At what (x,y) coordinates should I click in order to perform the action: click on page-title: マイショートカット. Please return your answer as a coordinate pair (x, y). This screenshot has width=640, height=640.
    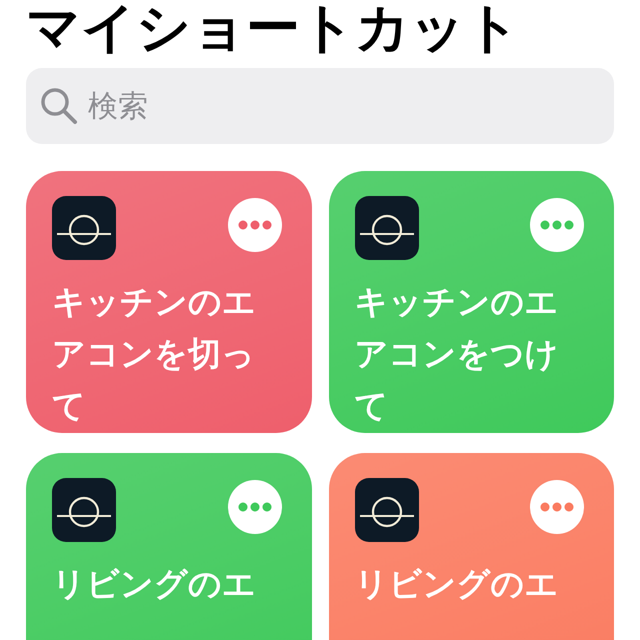
    Looking at the image, I should click on (273, 28).